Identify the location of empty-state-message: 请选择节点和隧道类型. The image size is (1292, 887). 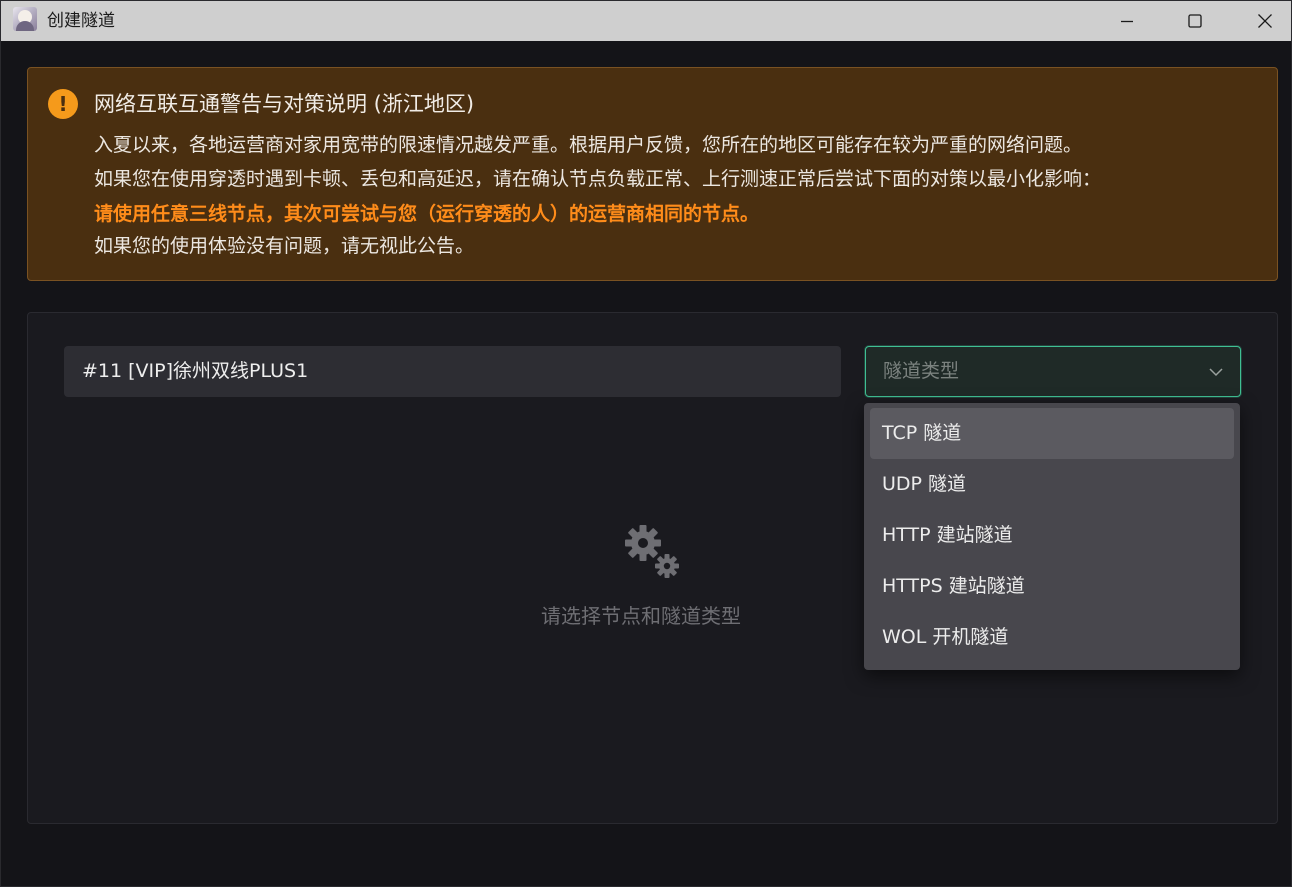
(641, 616).